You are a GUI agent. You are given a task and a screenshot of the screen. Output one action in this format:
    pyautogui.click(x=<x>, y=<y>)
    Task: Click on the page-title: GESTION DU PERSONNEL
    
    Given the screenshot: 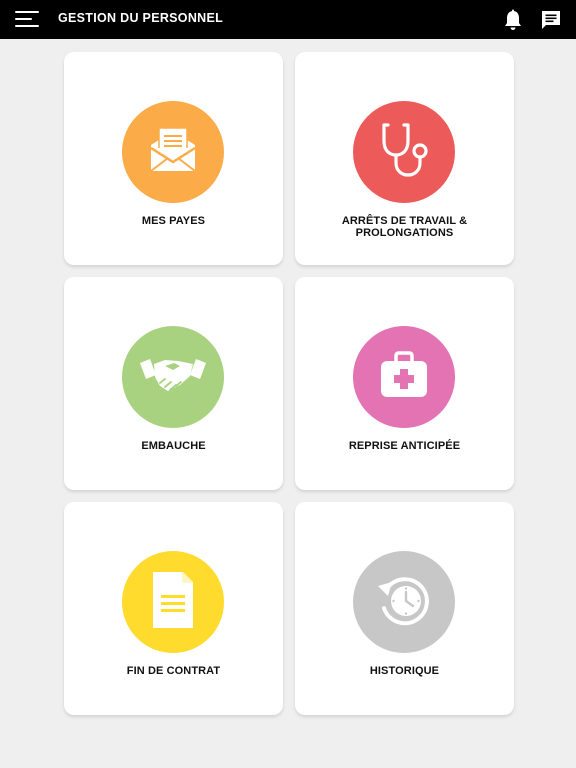 What is the action you would take?
    pyautogui.click(x=141, y=18)
    